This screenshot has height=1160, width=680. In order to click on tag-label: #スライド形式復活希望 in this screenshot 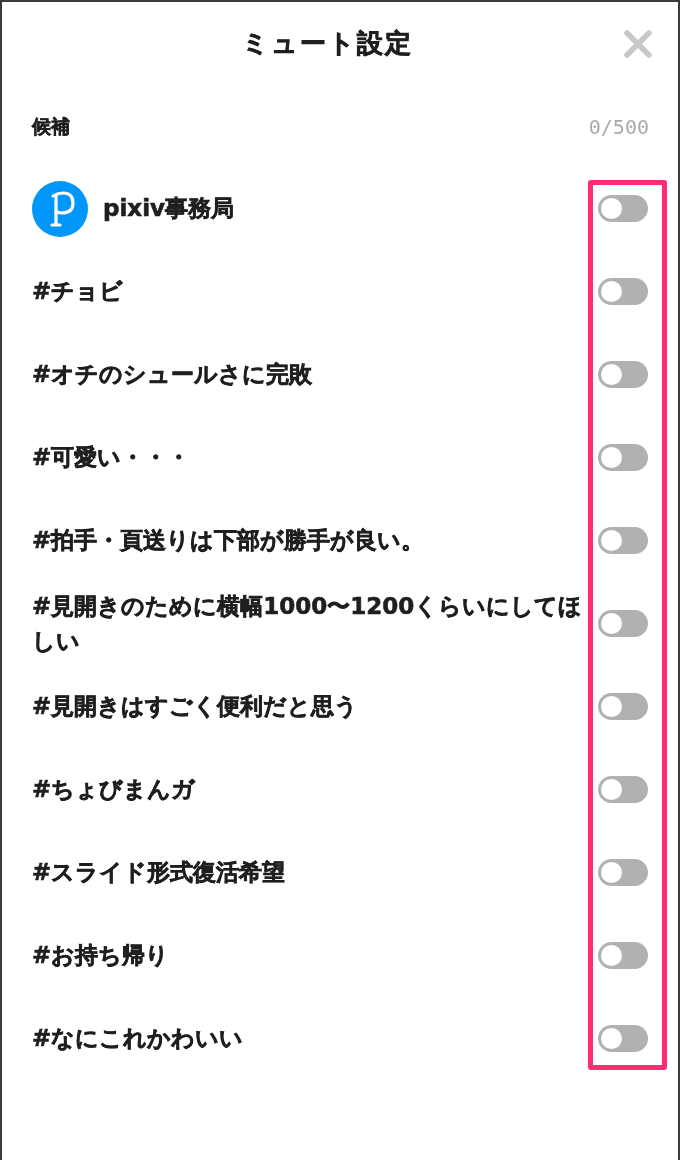, I will do `click(159, 872)`.